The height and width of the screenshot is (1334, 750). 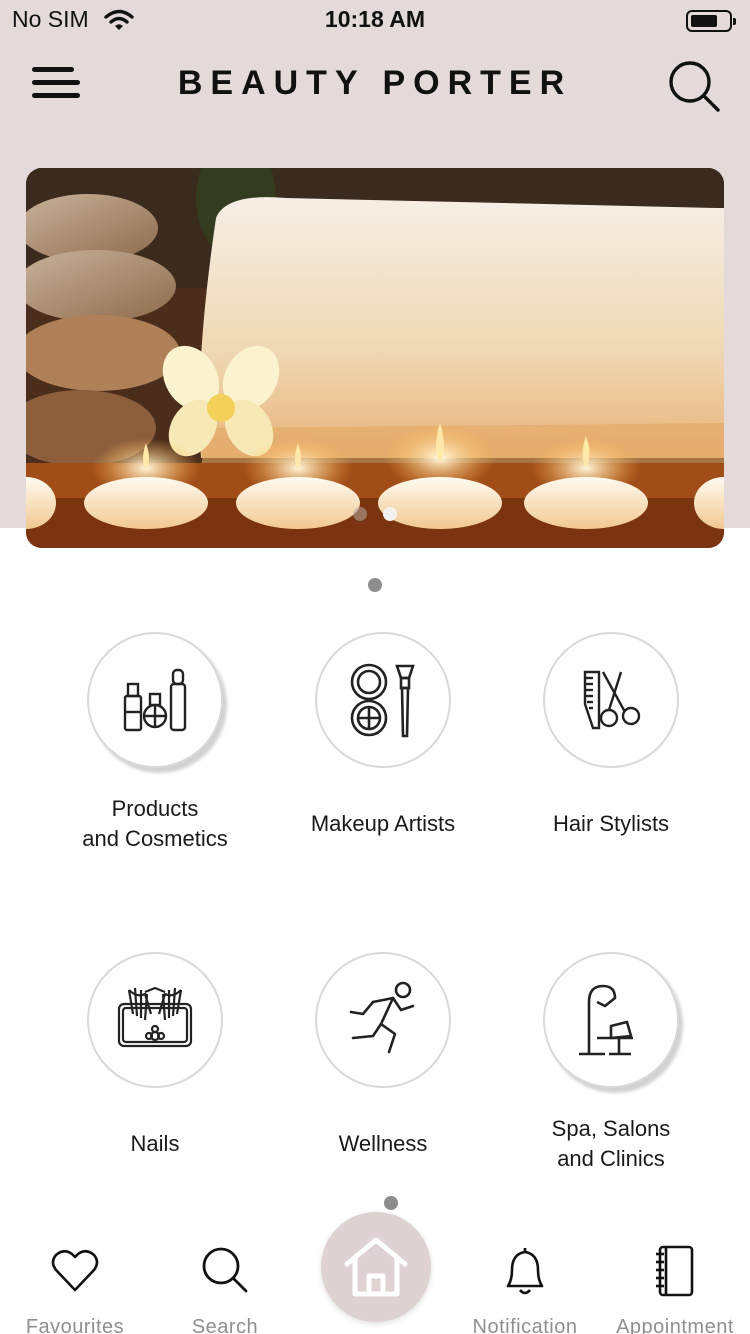 I want to click on category-label: Hair Stylists, so click(x=611, y=816).